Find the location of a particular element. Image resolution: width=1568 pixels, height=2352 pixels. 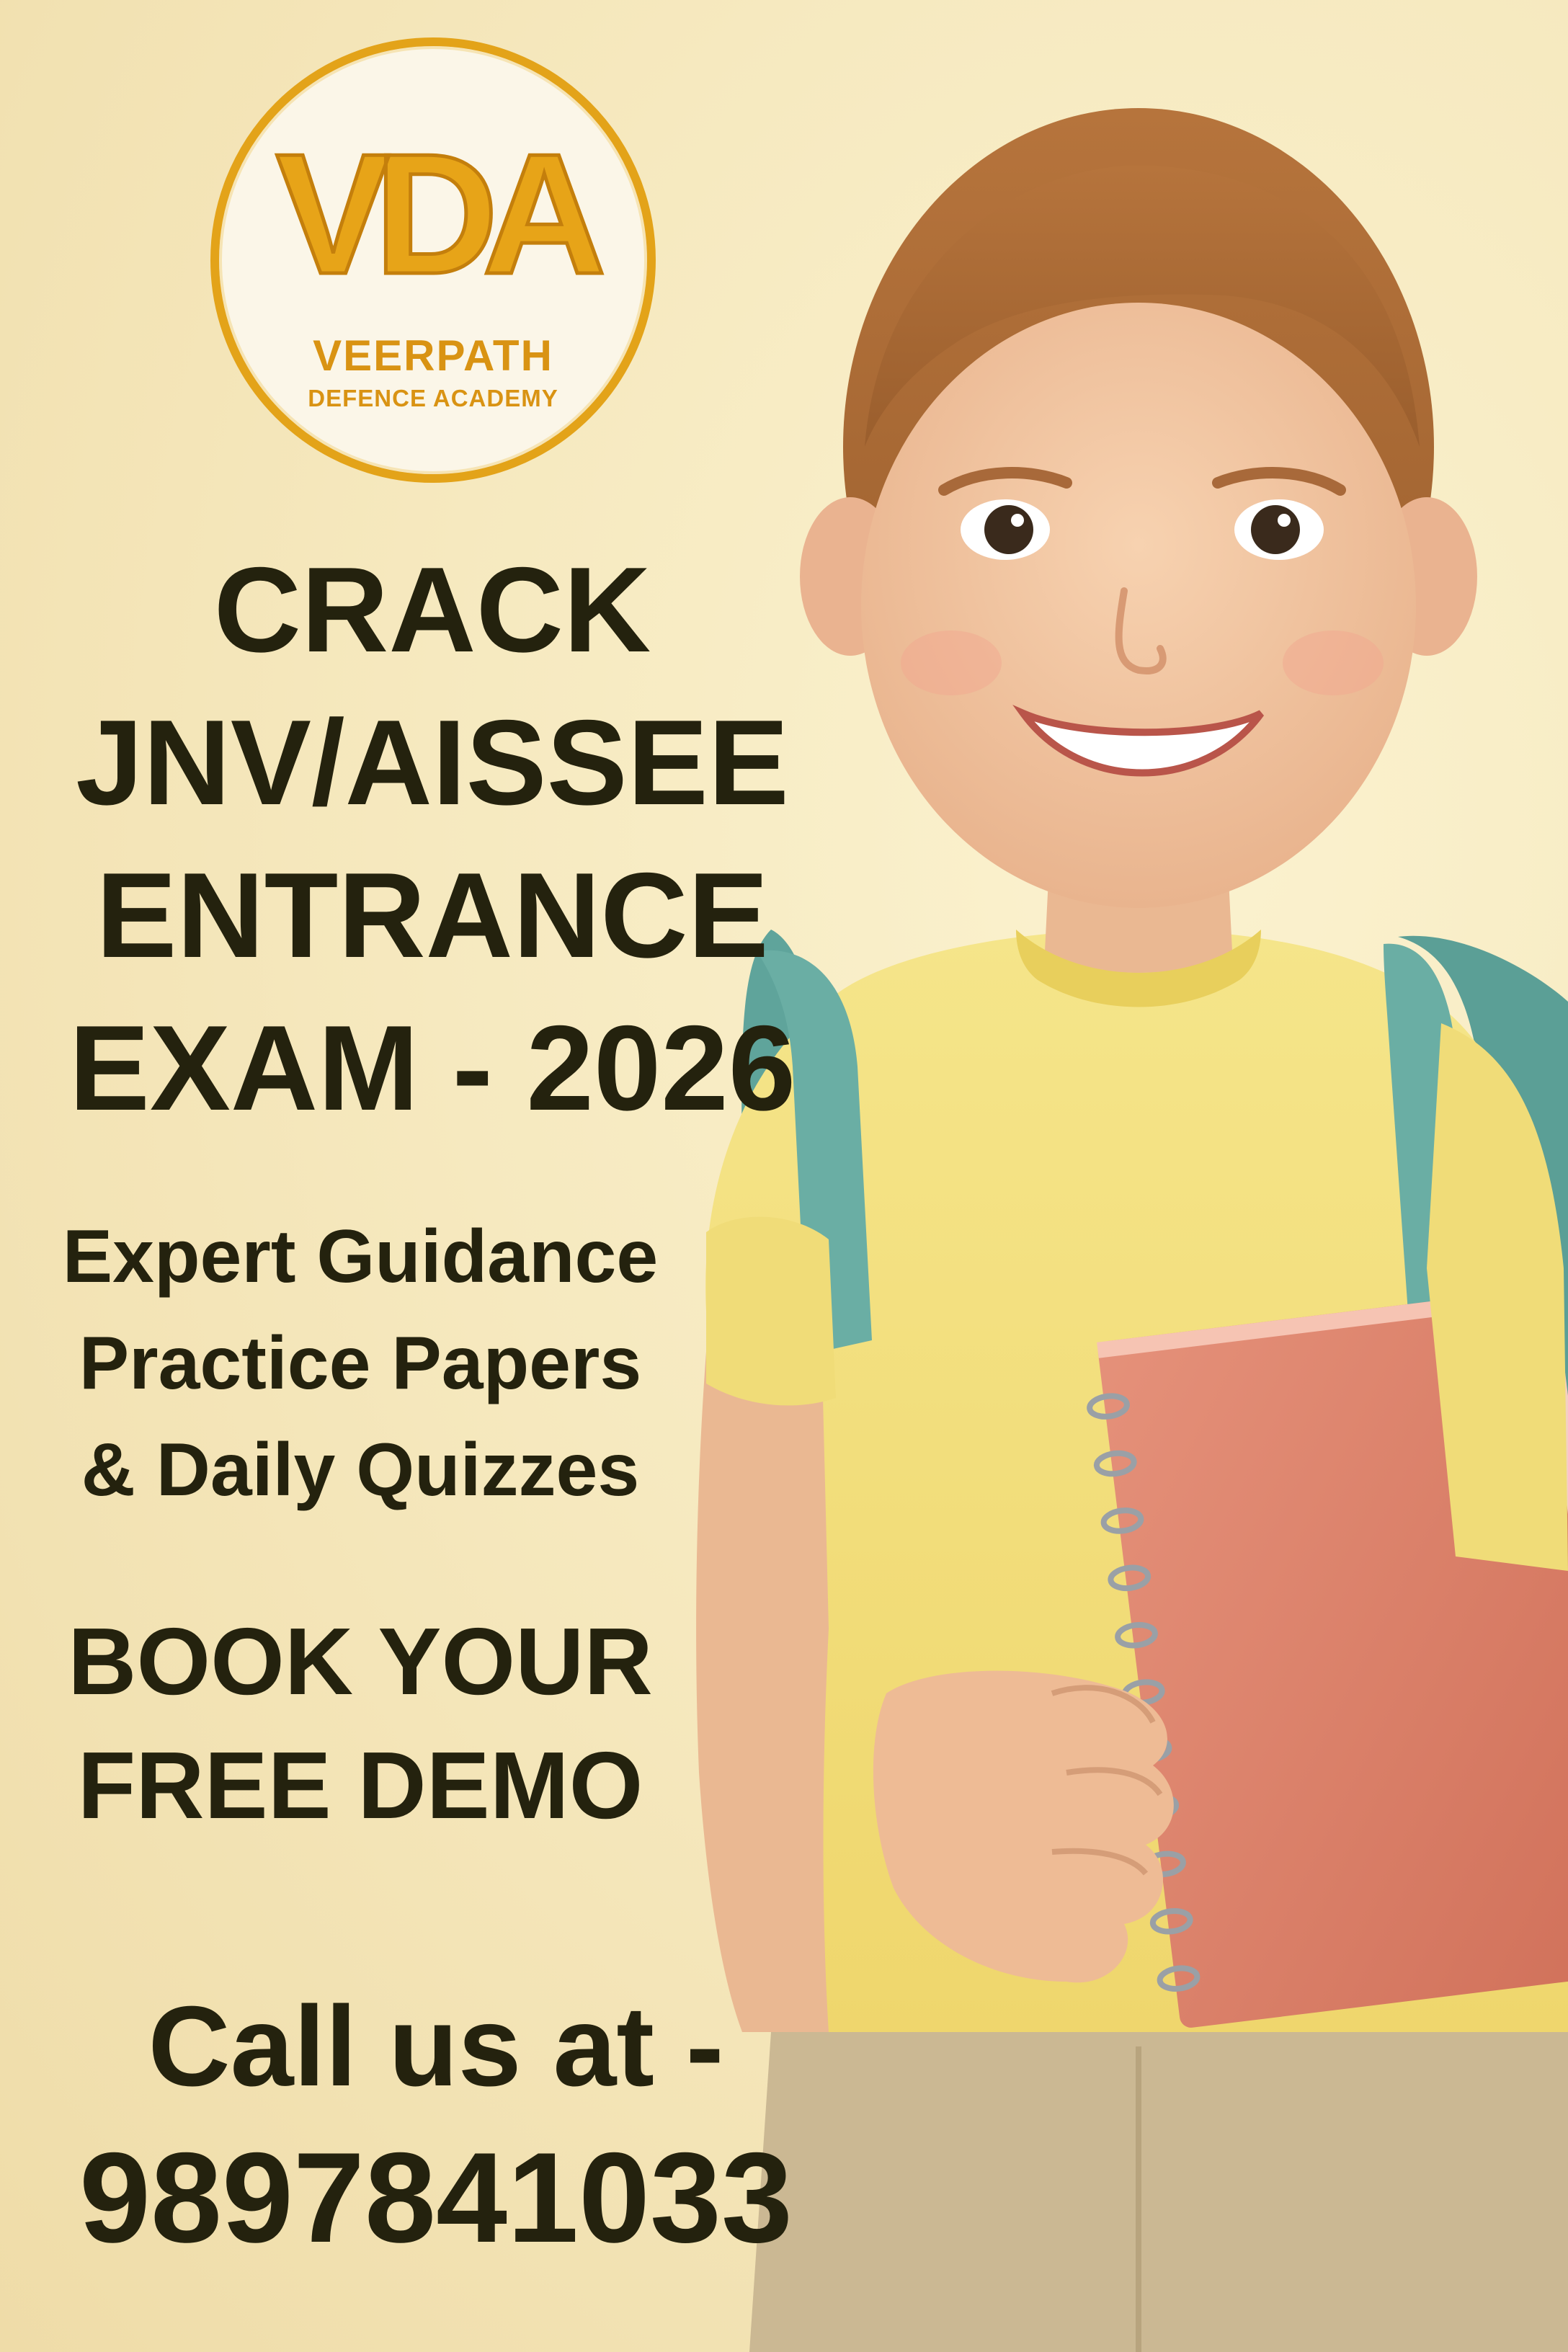

feature-item: Practice Papers is located at coordinates (360, 1363).